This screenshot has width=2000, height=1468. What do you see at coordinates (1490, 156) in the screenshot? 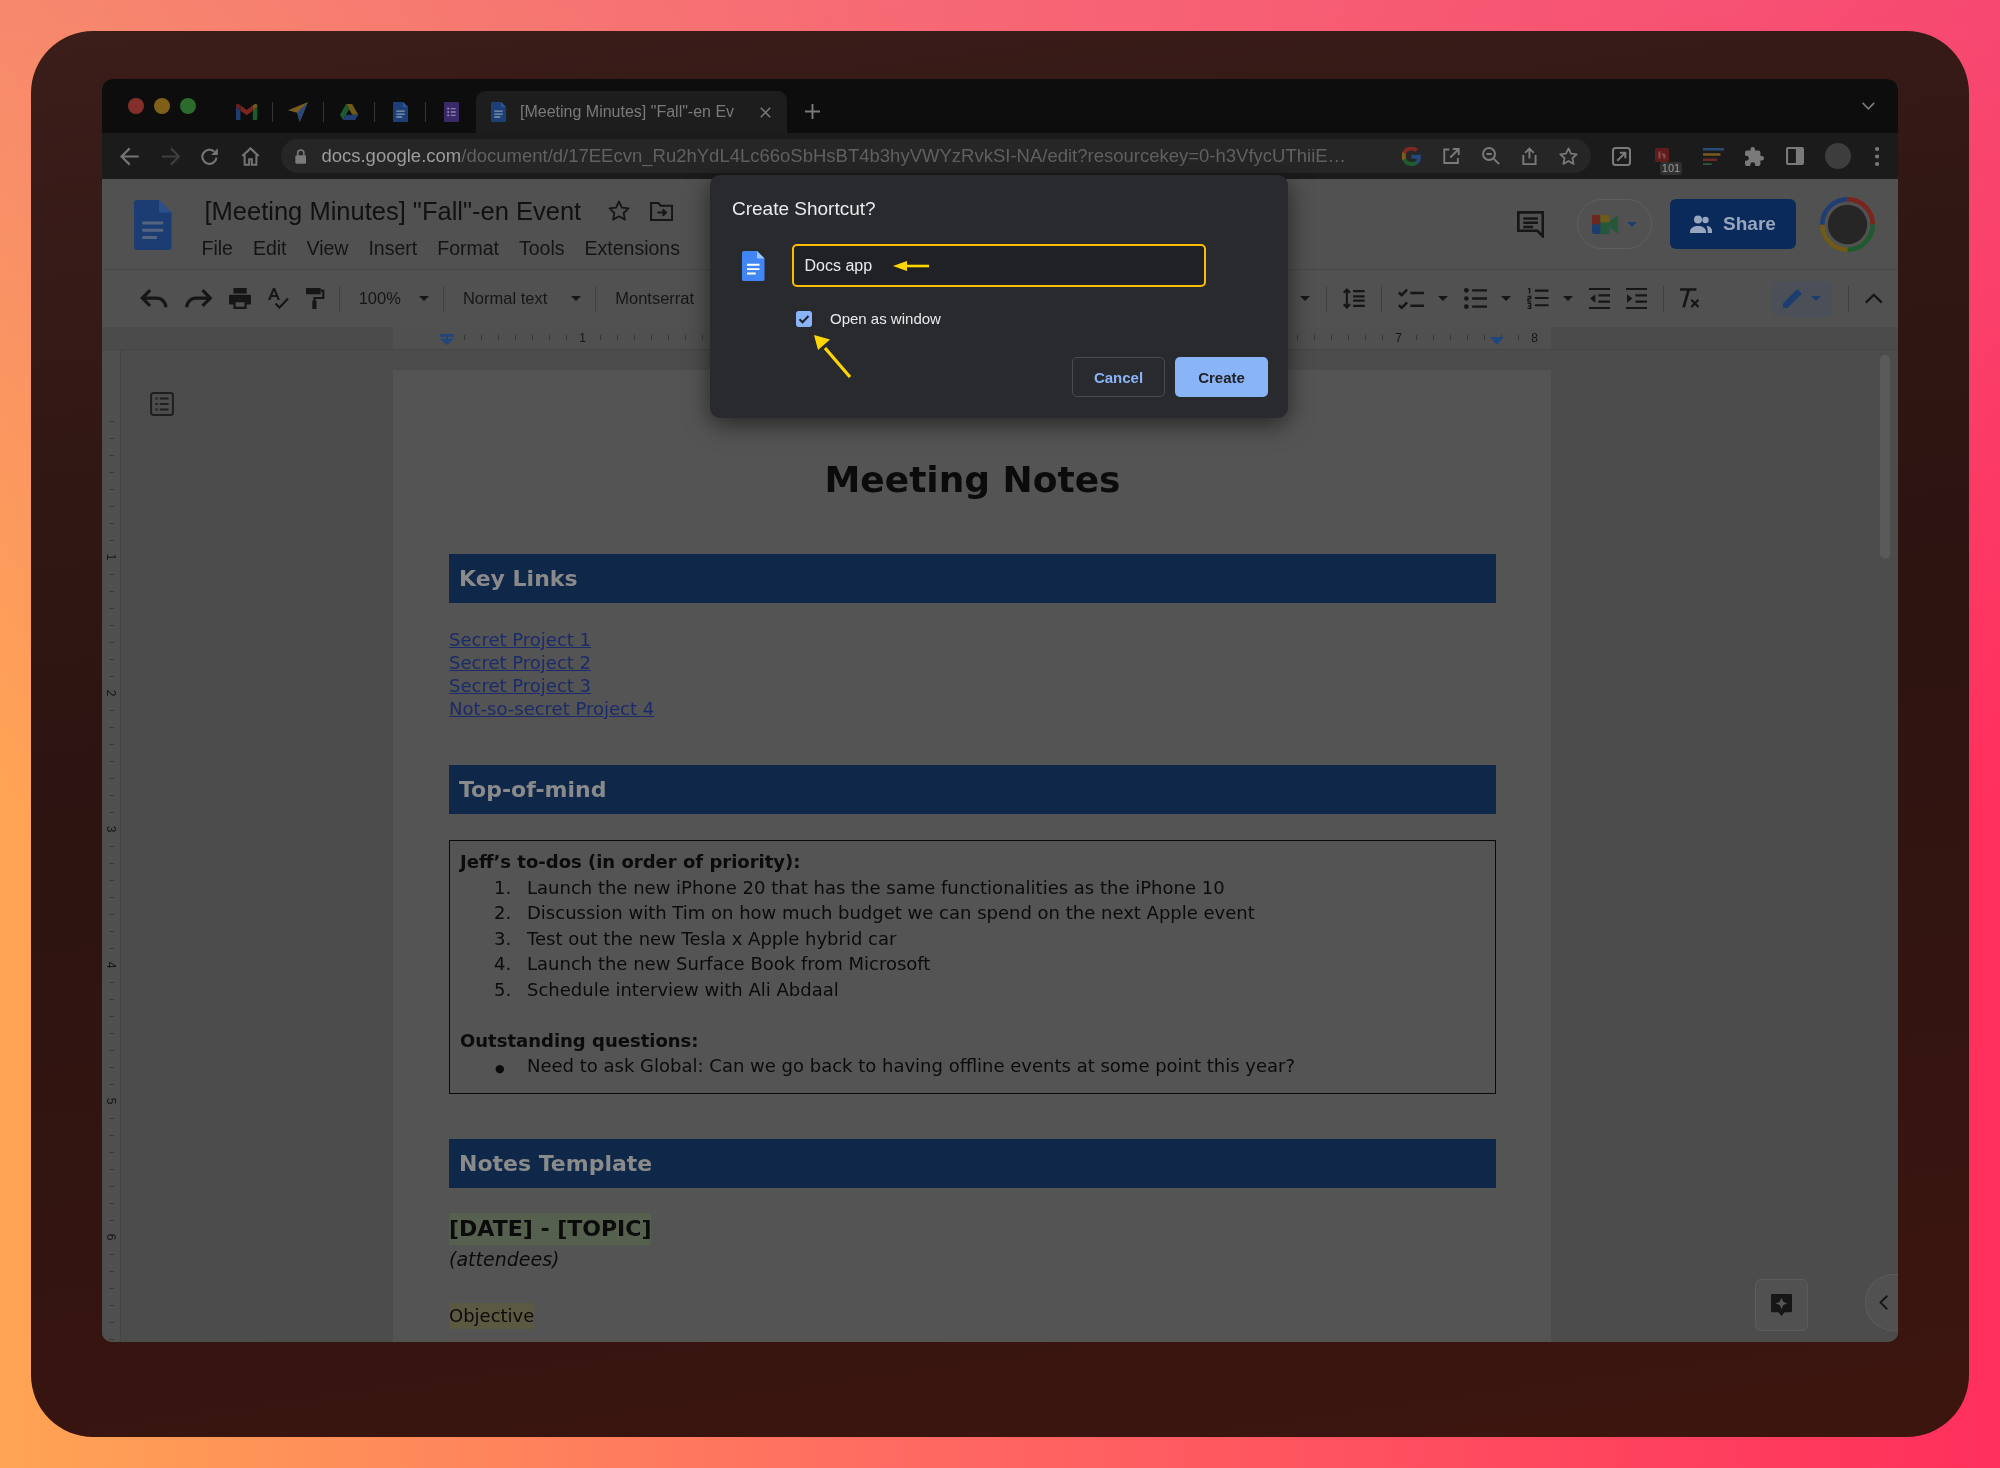
I see `magnifier-icon` at bounding box center [1490, 156].